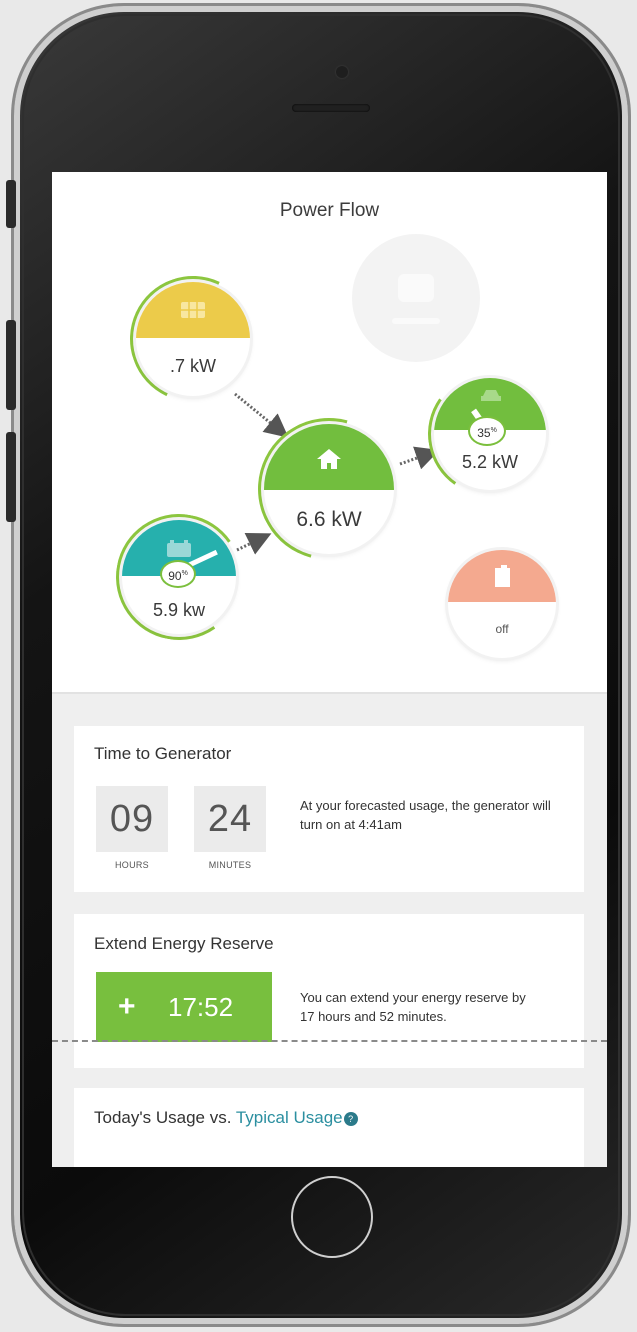 The height and width of the screenshot is (1332, 637). What do you see at coordinates (502, 629) in the screenshot?
I see `generator-status: off` at bounding box center [502, 629].